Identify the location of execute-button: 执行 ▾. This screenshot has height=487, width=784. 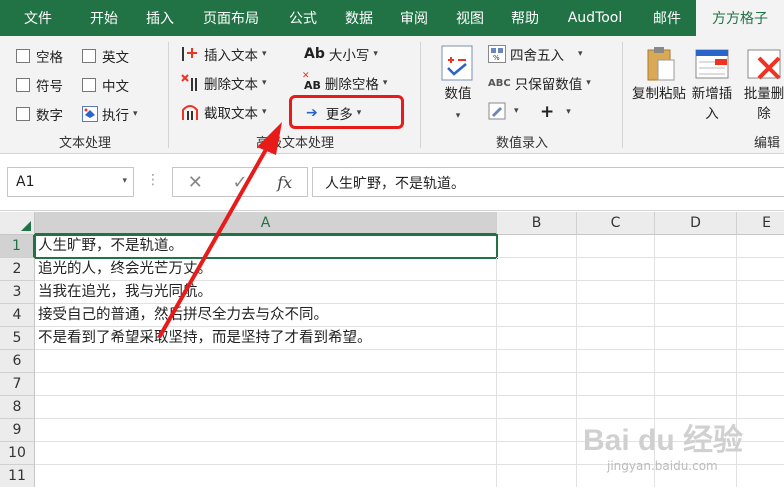
(110, 114).